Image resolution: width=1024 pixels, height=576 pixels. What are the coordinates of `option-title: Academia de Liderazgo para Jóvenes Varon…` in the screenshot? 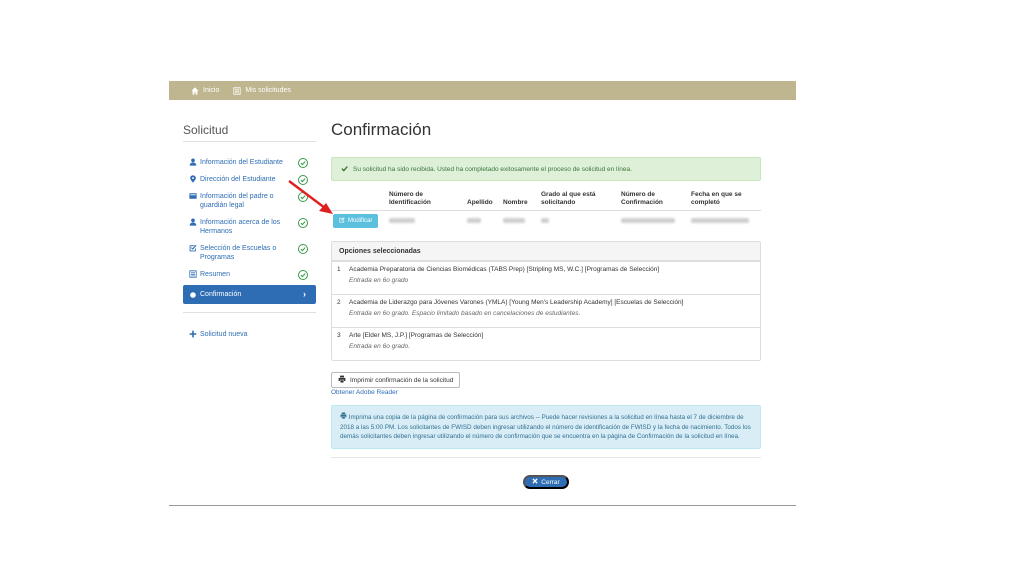 It's located at (516, 302).